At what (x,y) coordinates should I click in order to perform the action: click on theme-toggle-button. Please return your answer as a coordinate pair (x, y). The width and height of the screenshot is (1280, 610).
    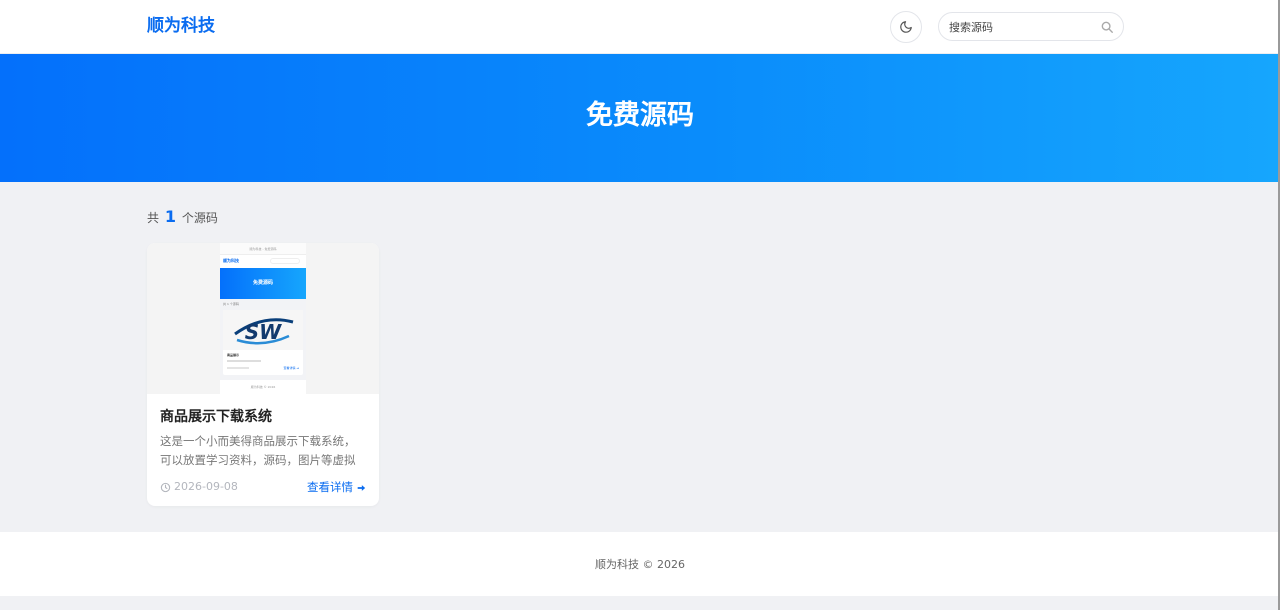
    Looking at the image, I should click on (906, 27).